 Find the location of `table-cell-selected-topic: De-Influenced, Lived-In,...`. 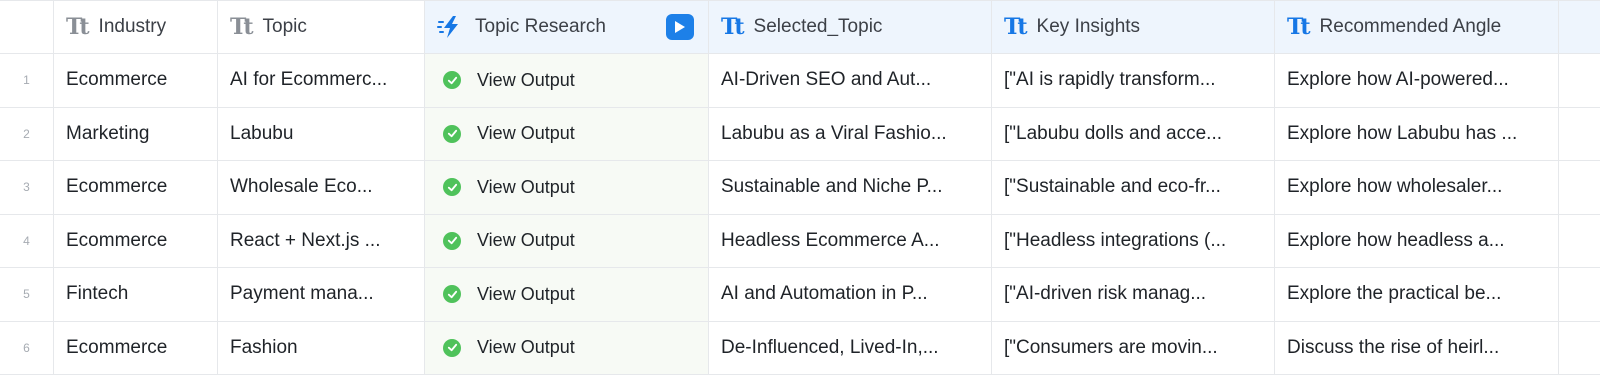

table-cell-selected-topic: De-Influenced, Lived-In,... is located at coordinates (850, 348).